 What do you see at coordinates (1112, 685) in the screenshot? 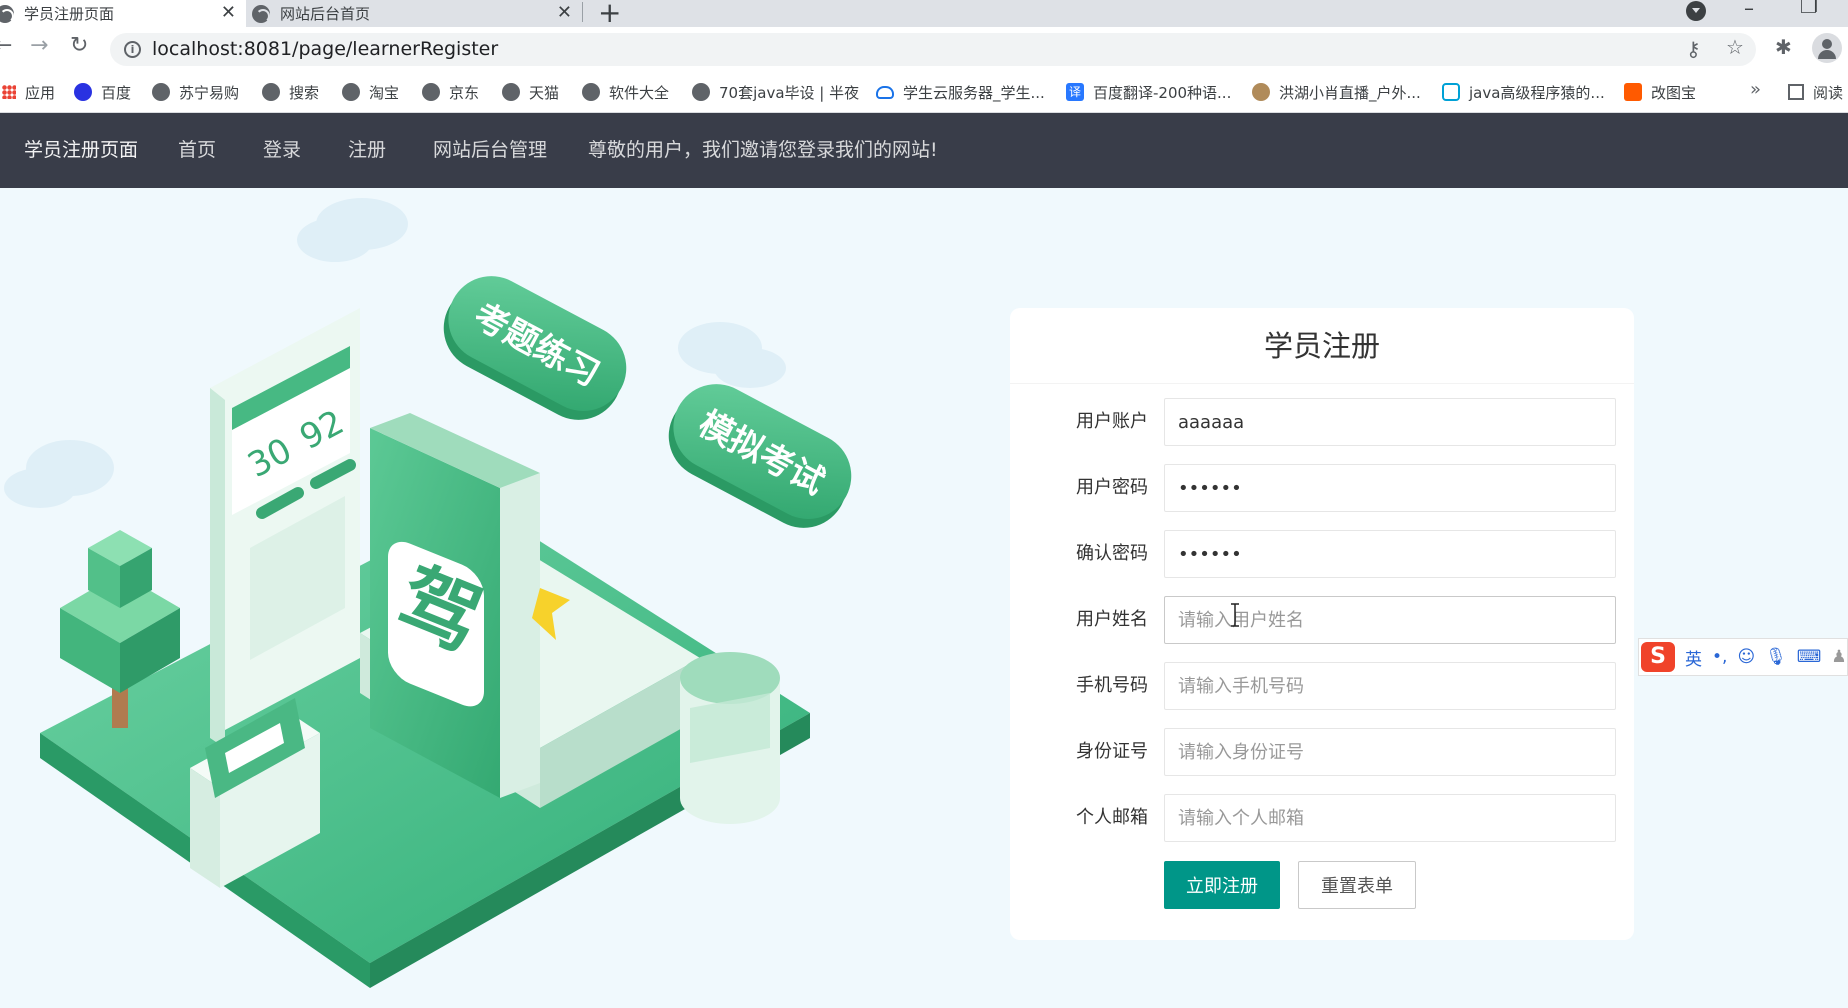
I see `phone-label: 手机号码` at bounding box center [1112, 685].